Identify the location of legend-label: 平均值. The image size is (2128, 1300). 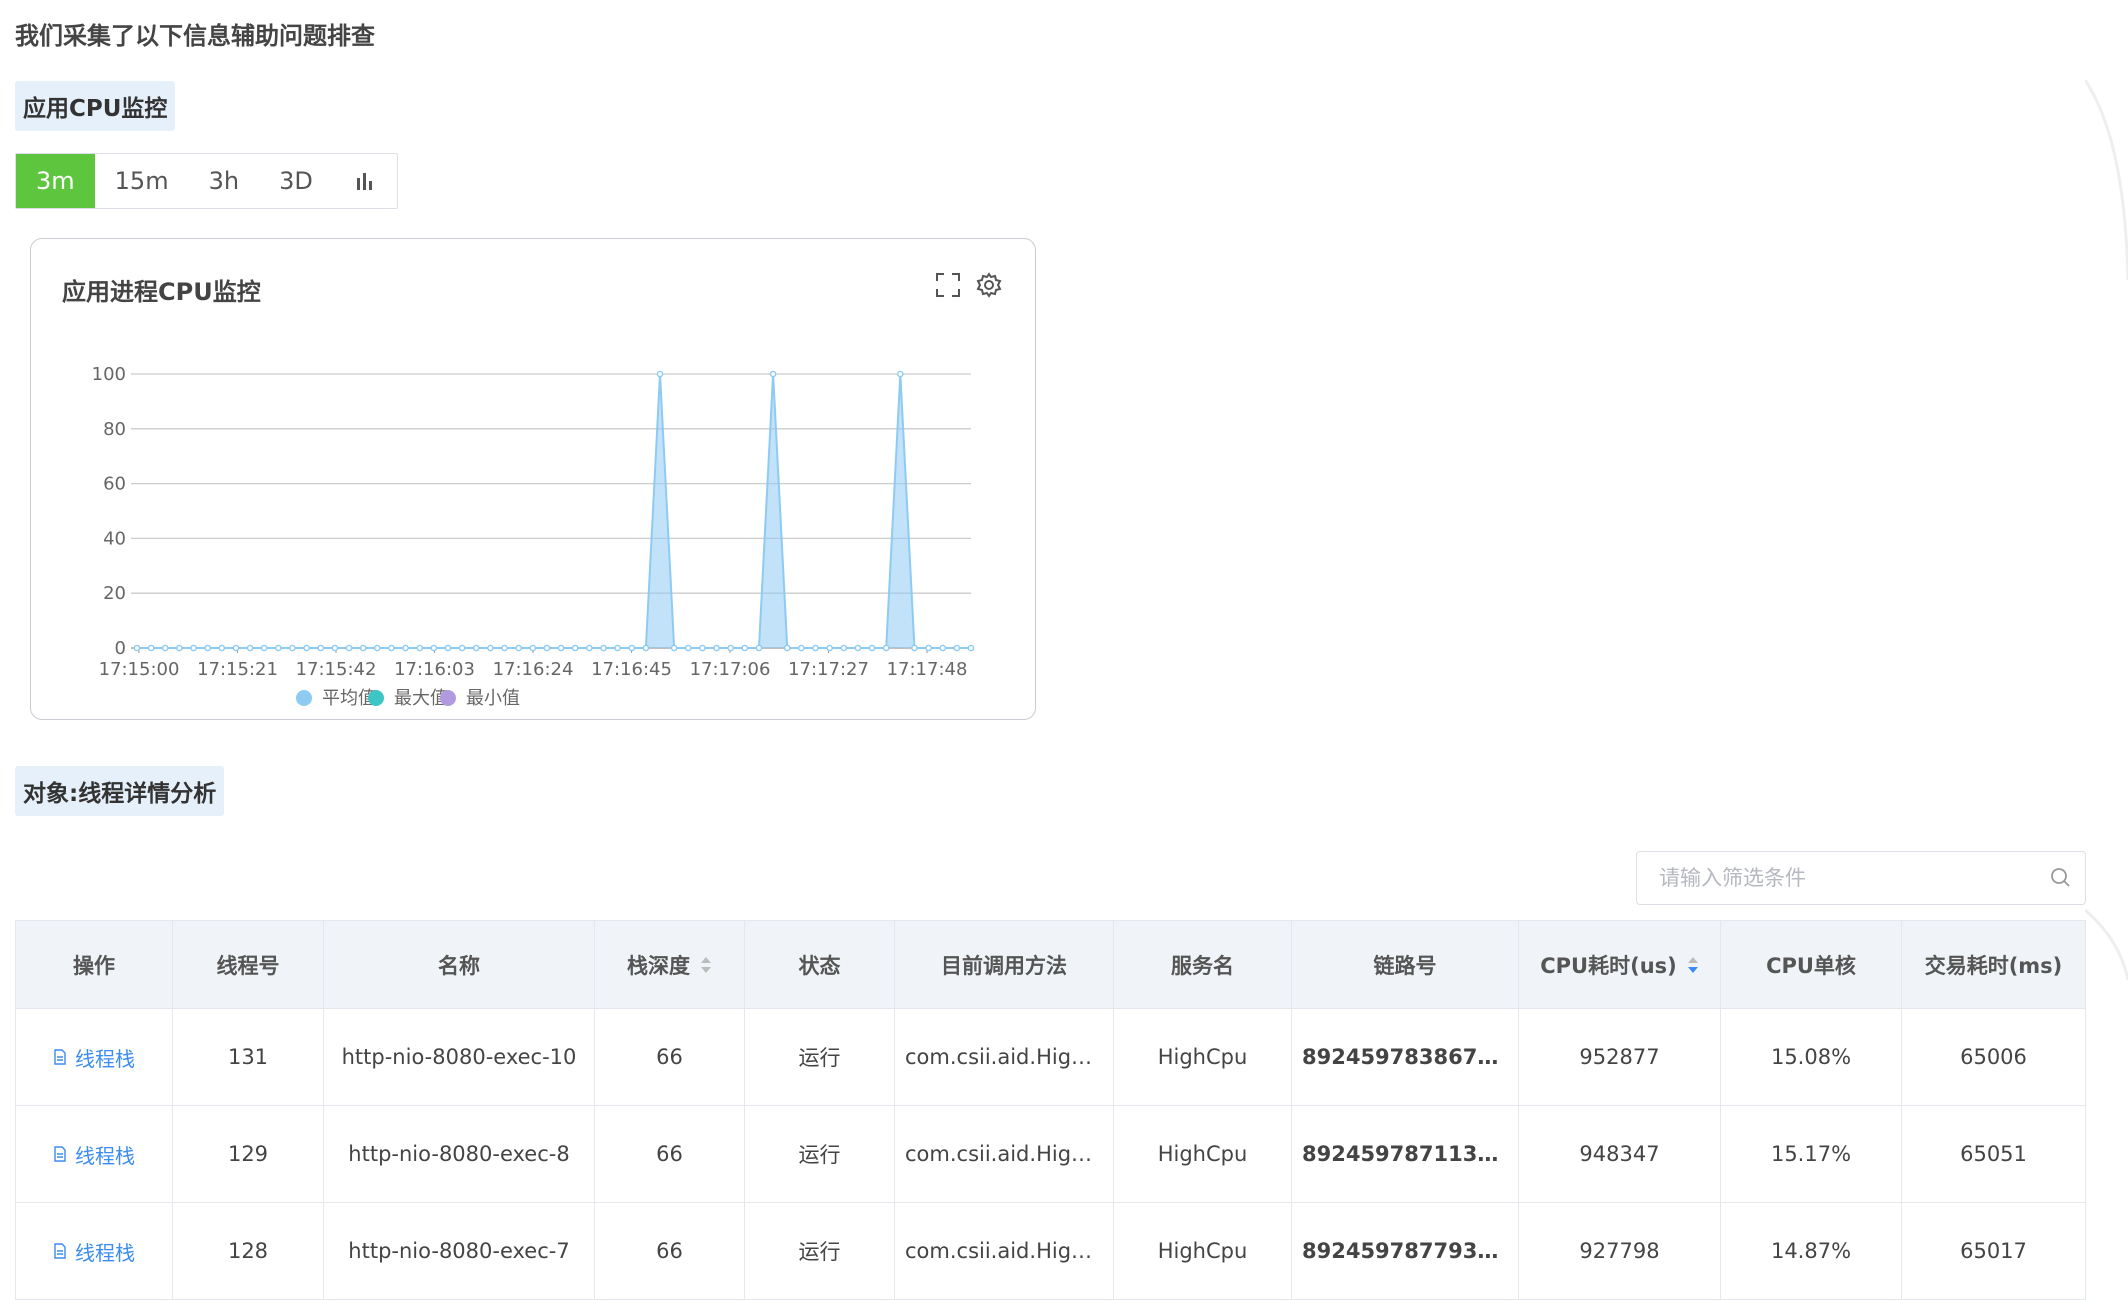
(349, 698).